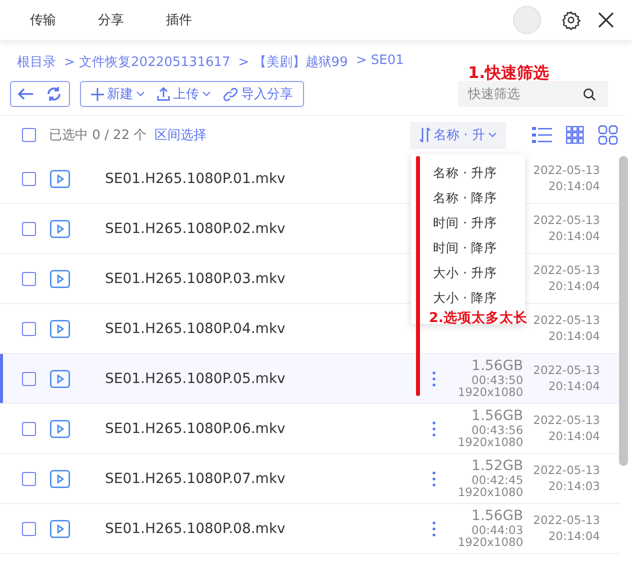 This screenshot has width=632, height=562. What do you see at coordinates (498, 466) in the screenshot?
I see `file-size: 1.52GB` at bounding box center [498, 466].